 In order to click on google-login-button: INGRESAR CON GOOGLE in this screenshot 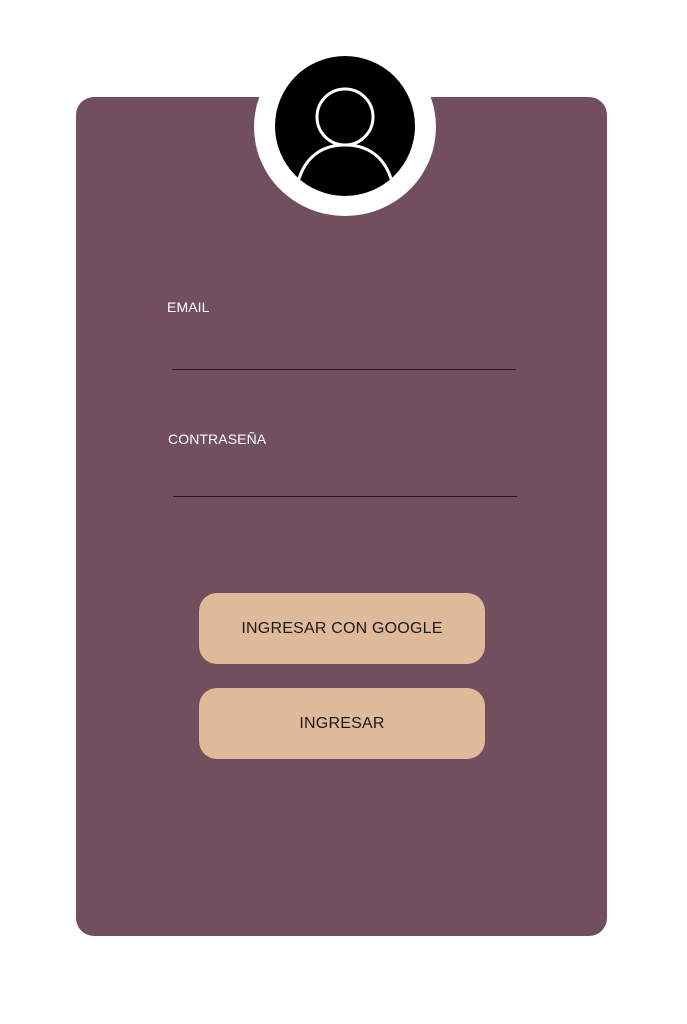, I will do `click(342, 628)`.